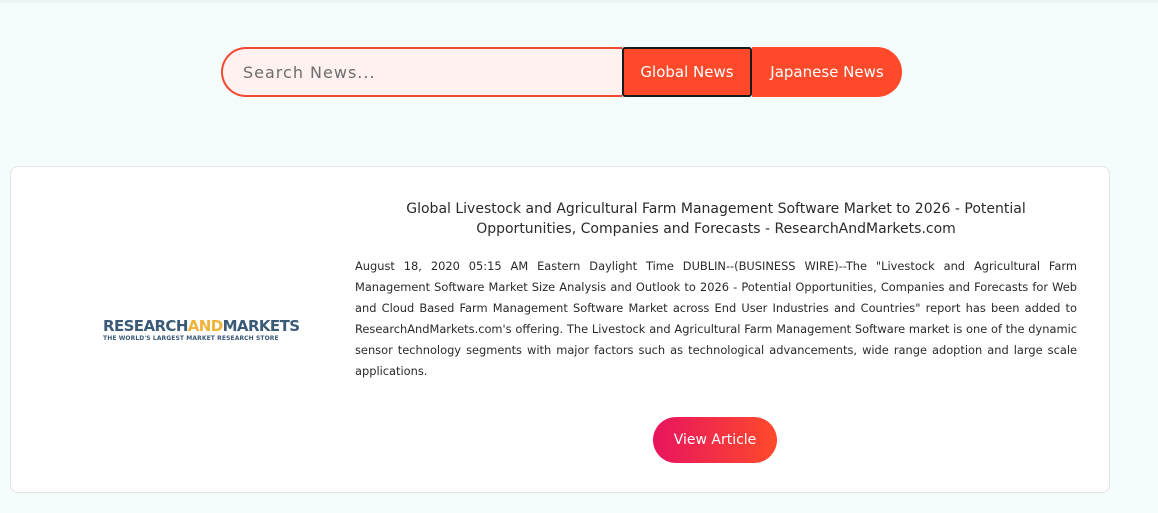 This screenshot has width=1158, height=513. I want to click on global-news-button: Global News, so click(687, 72).